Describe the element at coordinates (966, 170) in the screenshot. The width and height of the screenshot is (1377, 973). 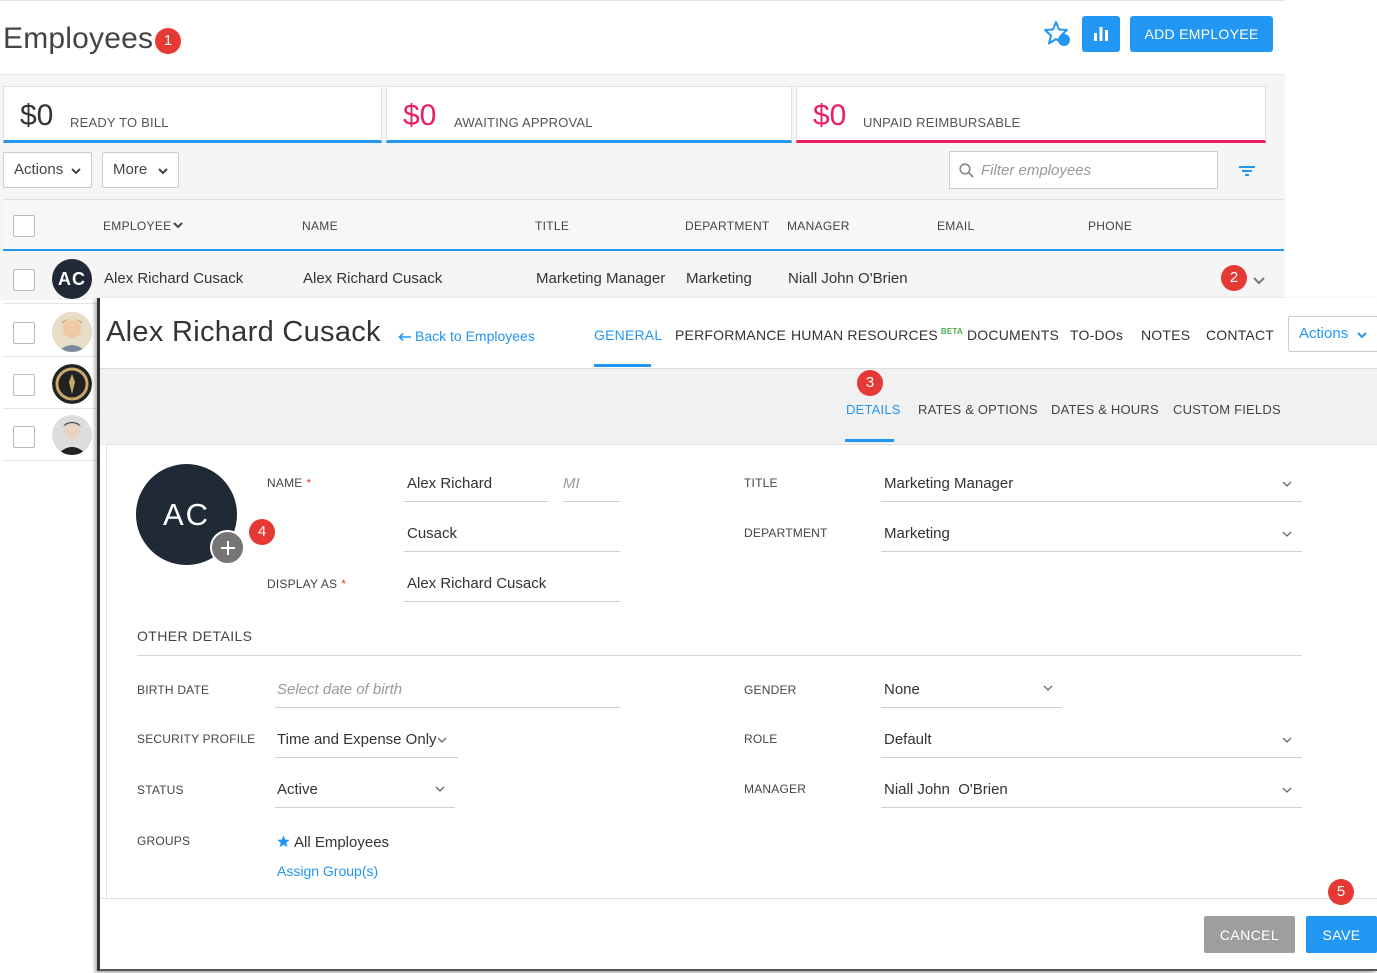
I see `search-icon` at that location.